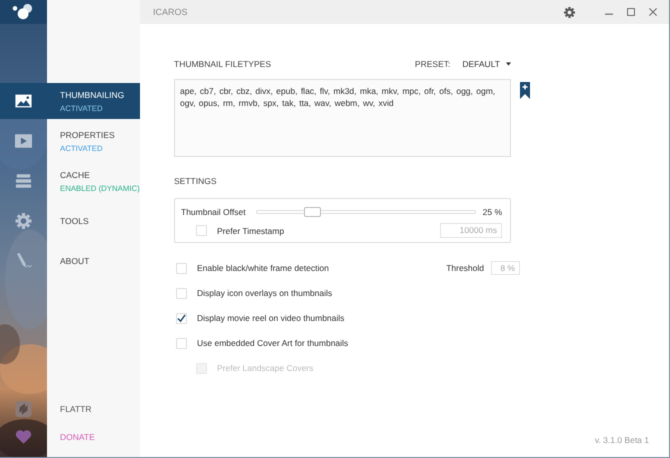  Describe the element at coordinates (74, 221) in the screenshot. I see `nav-label: TOOLS` at that location.